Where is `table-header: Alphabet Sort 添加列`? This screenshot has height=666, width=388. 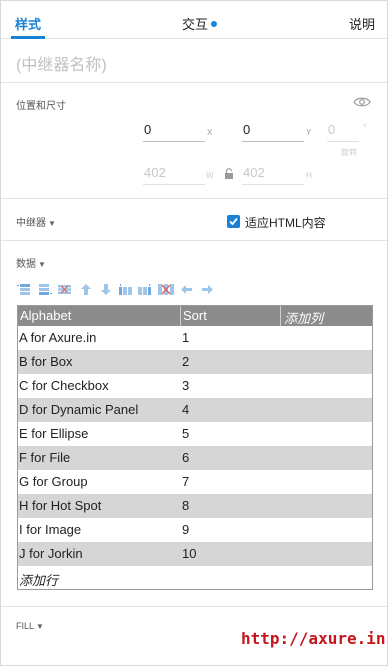 table-header: Alphabet Sort 添加列 is located at coordinates (195, 316).